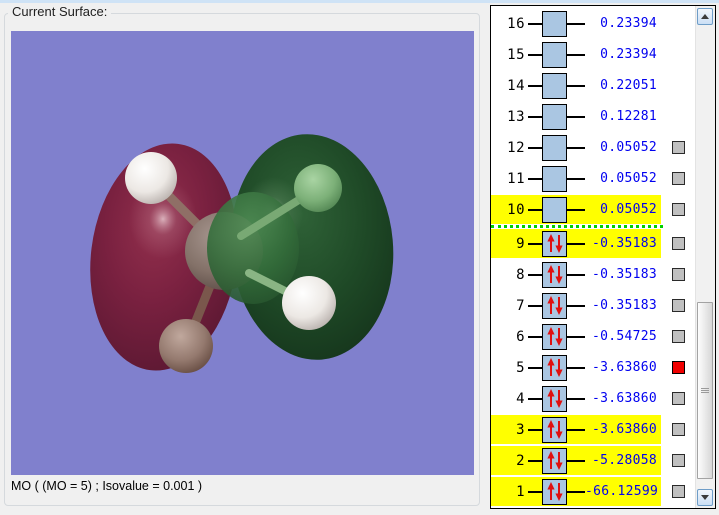  I want to click on mo-row: 1 -66.12599, so click(593, 491).